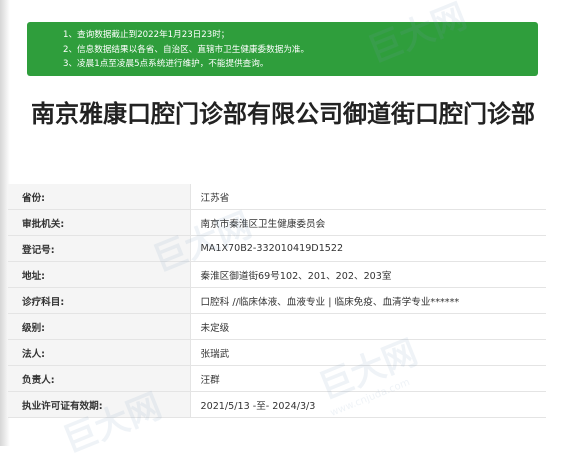 This screenshot has width=566, height=462. What do you see at coordinates (99, 197) in the screenshot?
I see `row-label: 省份:` at bounding box center [99, 197].